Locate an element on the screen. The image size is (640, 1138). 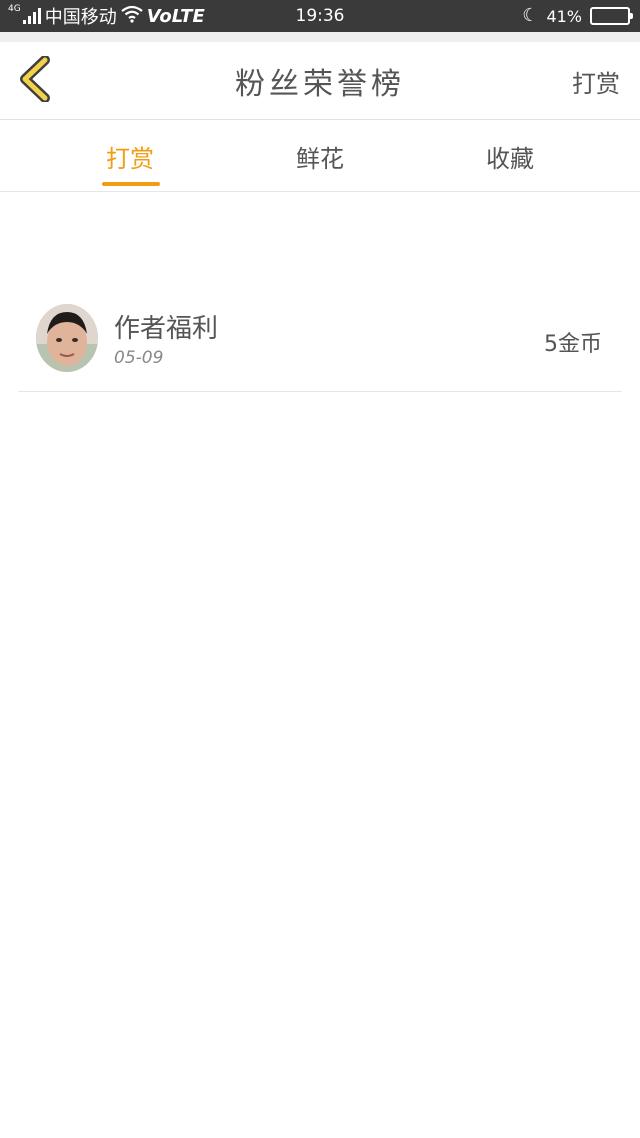
page-title: 粉丝荣誉榜 is located at coordinates (320, 84).